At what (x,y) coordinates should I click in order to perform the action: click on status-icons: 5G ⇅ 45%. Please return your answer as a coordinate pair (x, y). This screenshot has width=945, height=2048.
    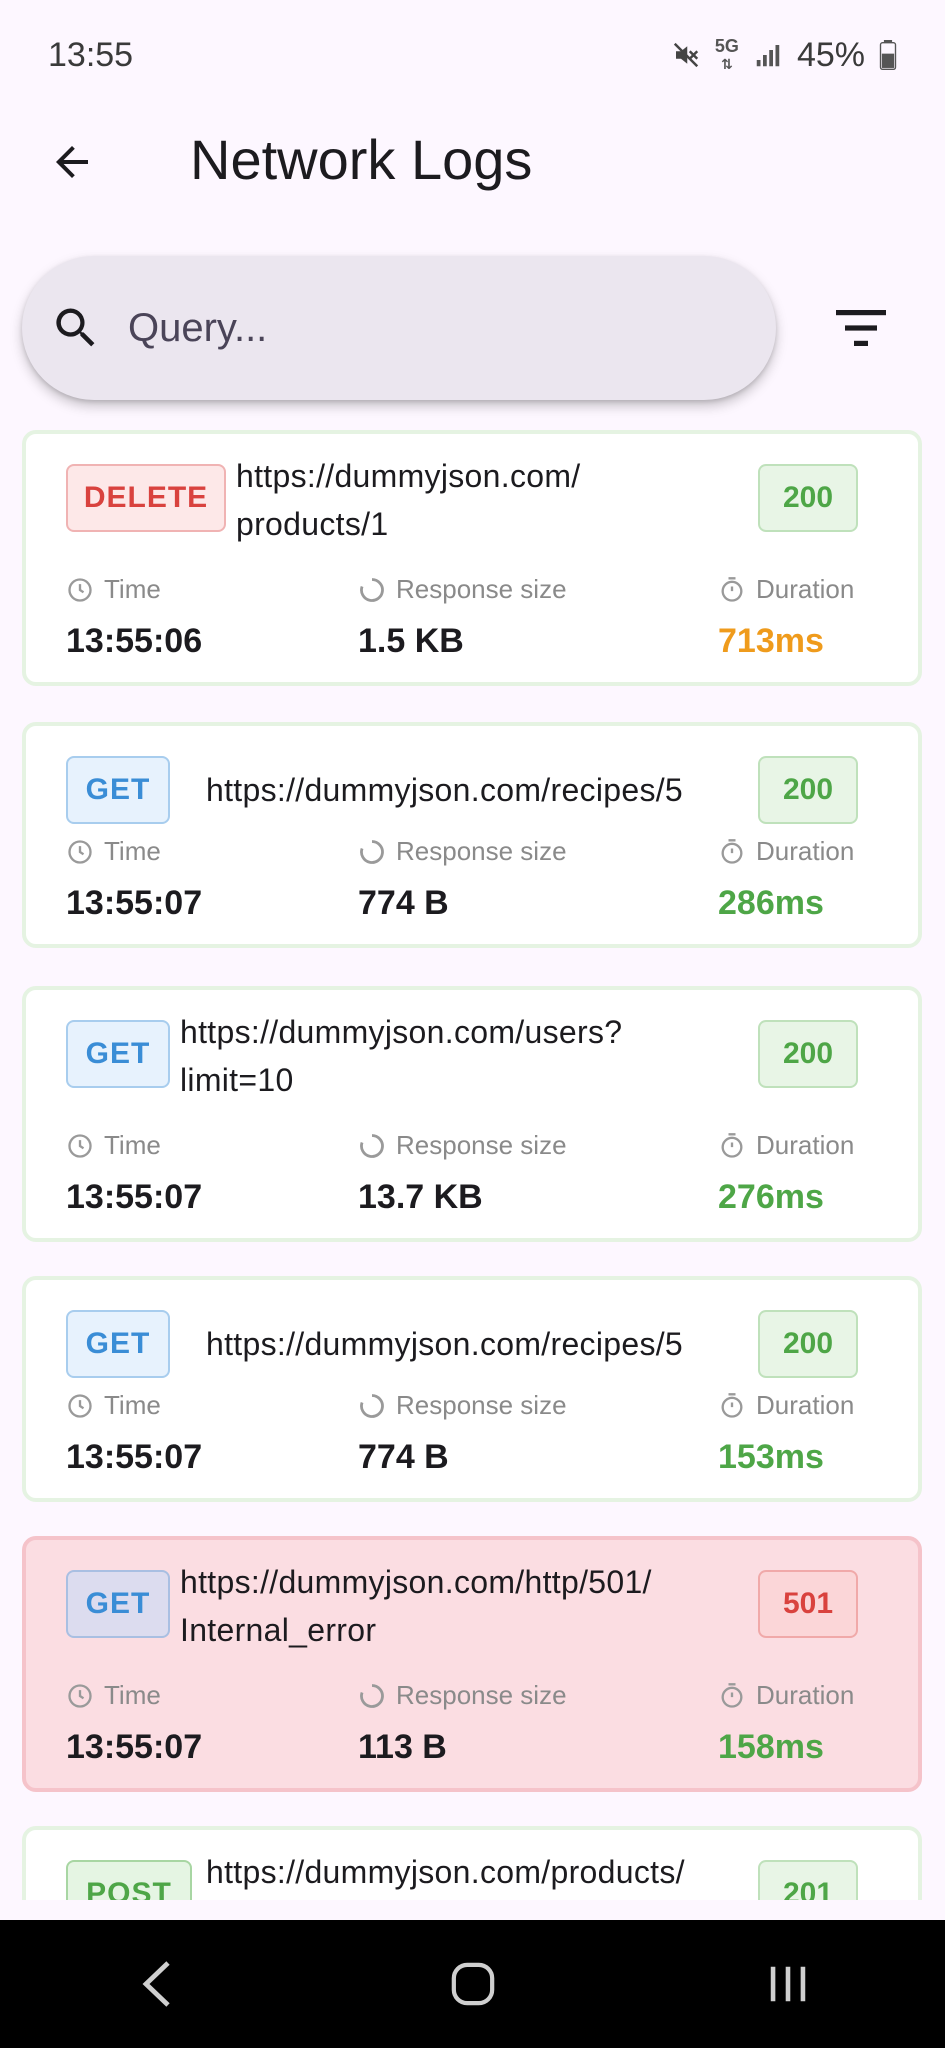
    Looking at the image, I should click on (784, 55).